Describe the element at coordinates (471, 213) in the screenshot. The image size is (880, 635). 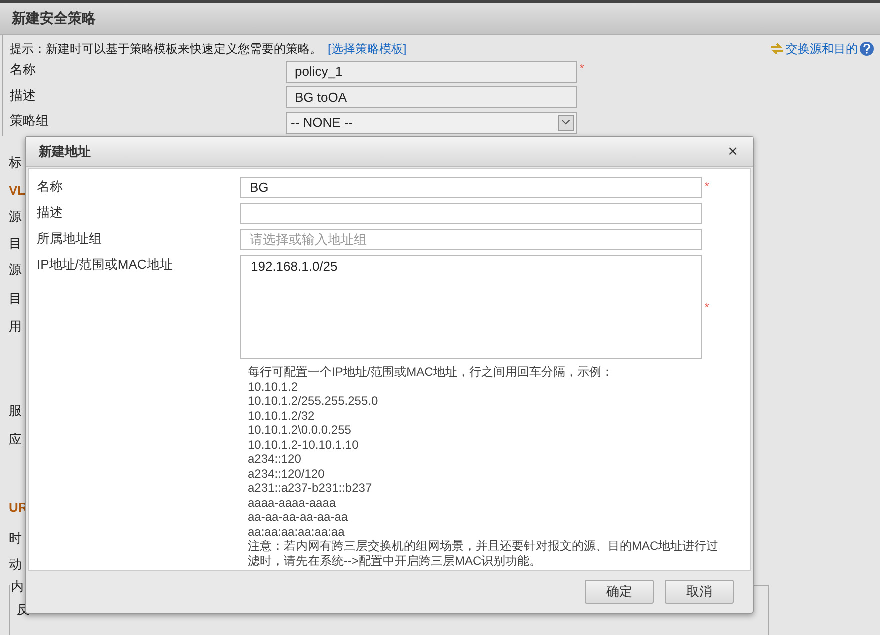
I see `text-field` at that location.